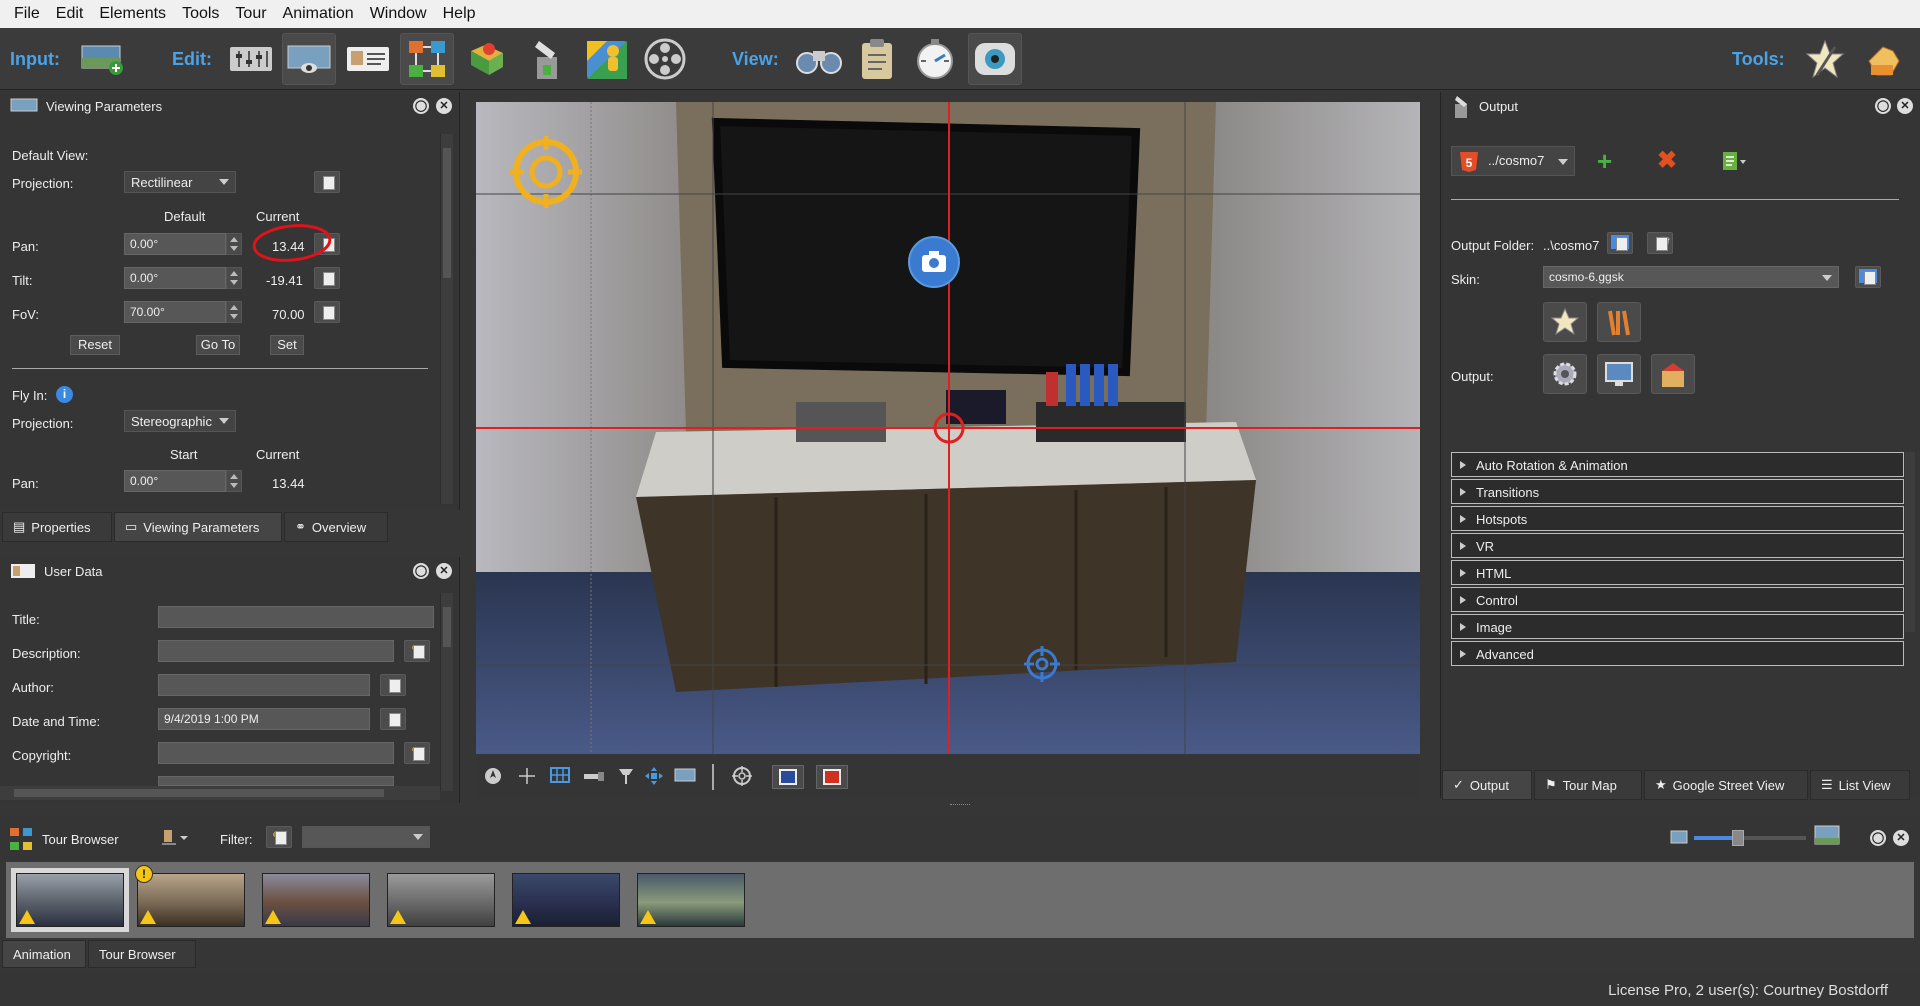  What do you see at coordinates (1619, 322) in the screenshot?
I see `skin-tools-button` at bounding box center [1619, 322].